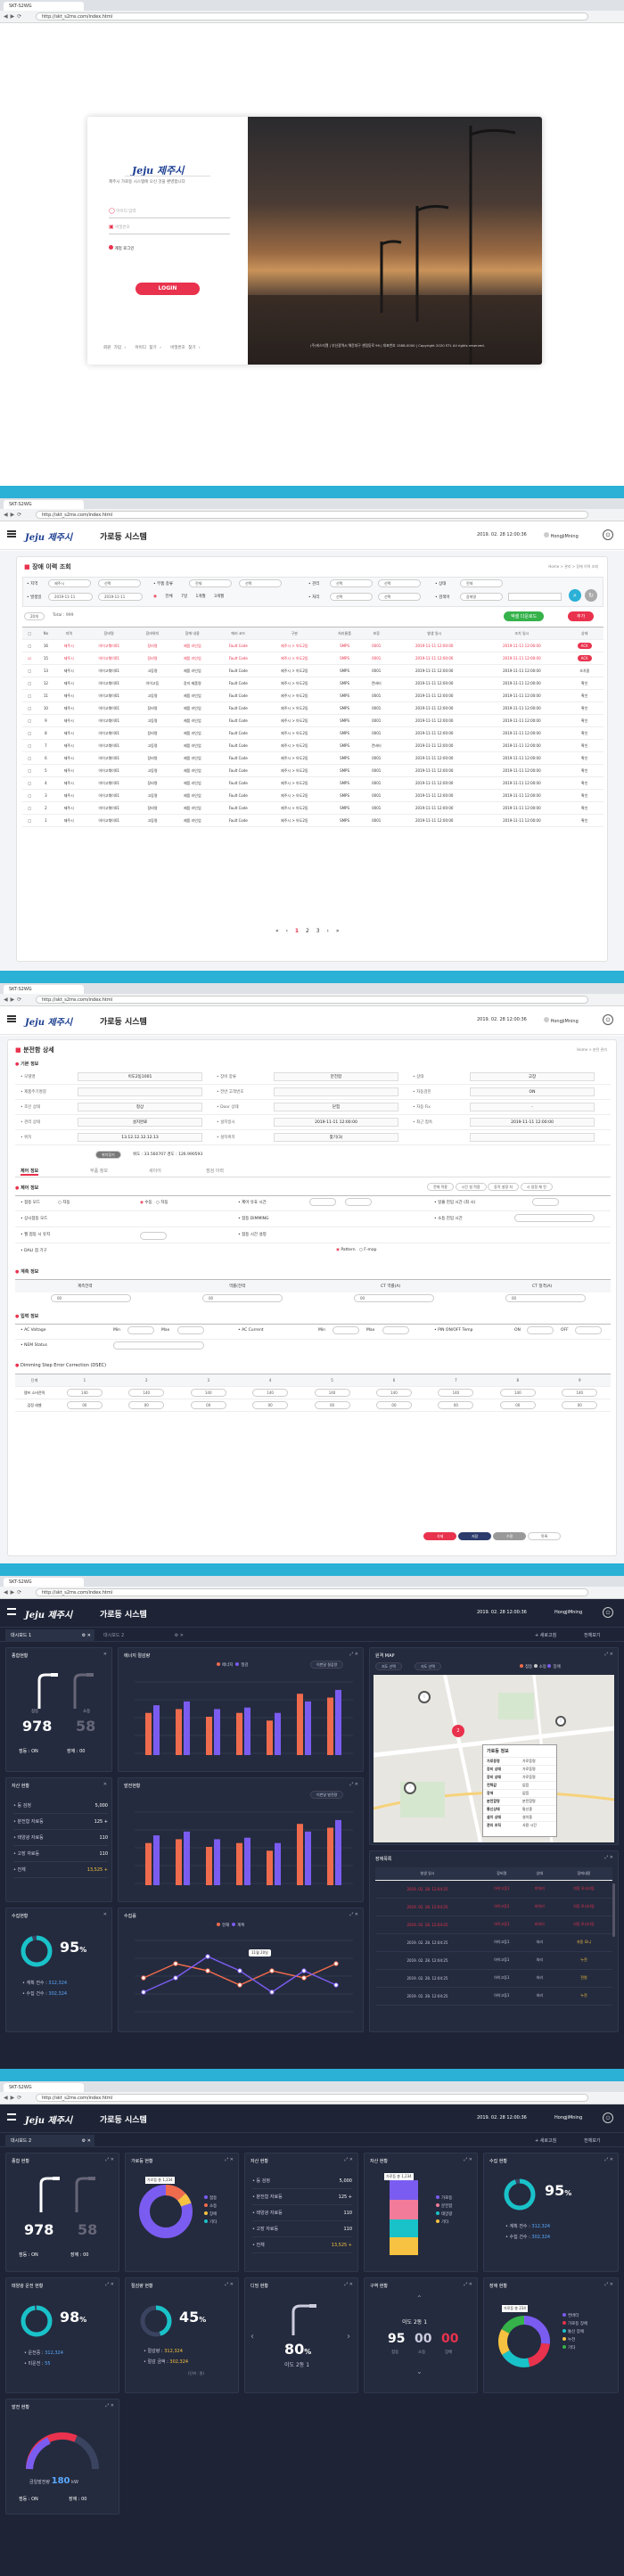 This screenshot has width=624, height=2576. What do you see at coordinates (155, 1171) in the screenshot?
I see `tab-sensor: 세이어` at bounding box center [155, 1171].